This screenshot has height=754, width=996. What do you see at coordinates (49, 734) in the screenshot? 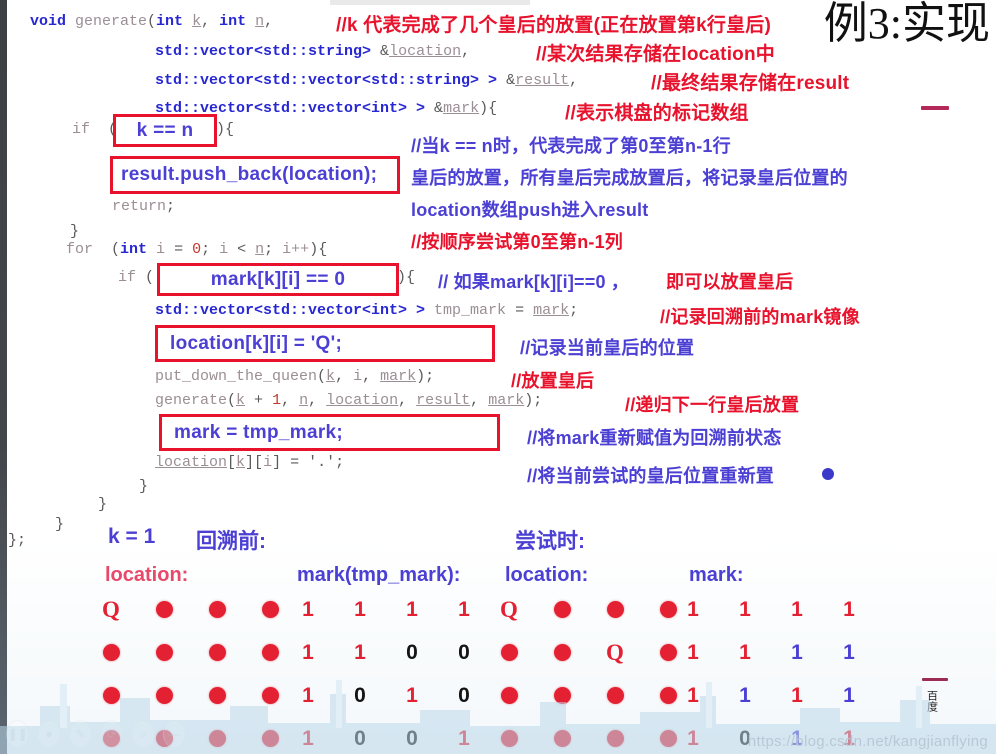
I see `record-icon: ●` at bounding box center [49, 734].